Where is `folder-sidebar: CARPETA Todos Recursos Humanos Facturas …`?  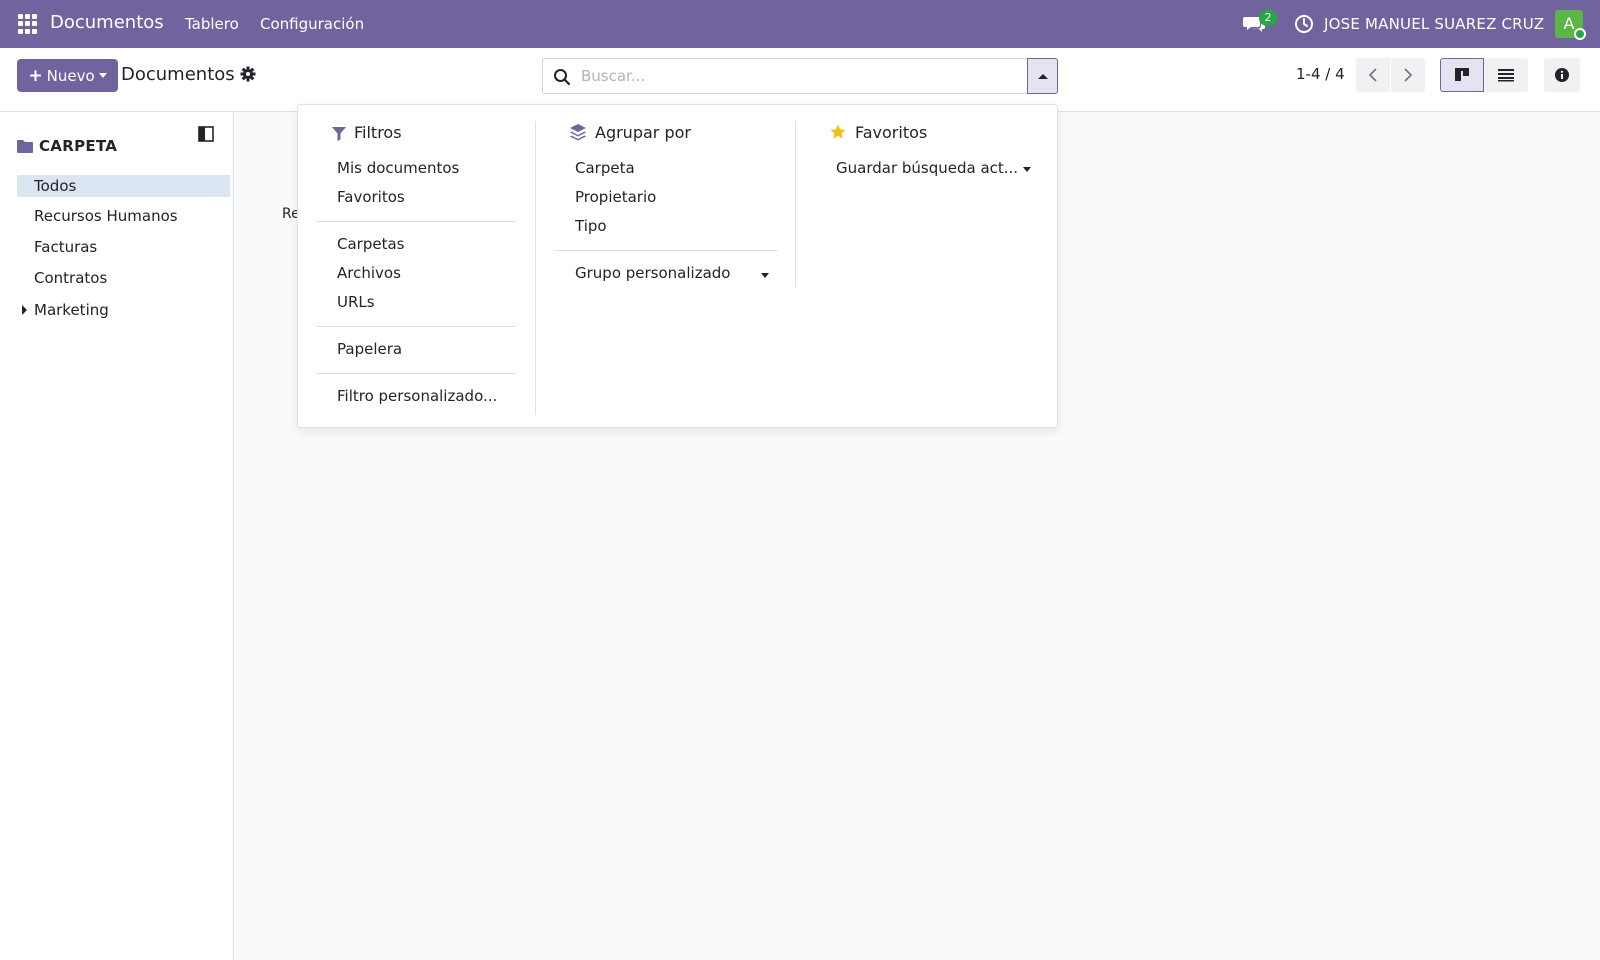 folder-sidebar: CARPETA Todos Recursos Humanos Facturas … is located at coordinates (117, 536).